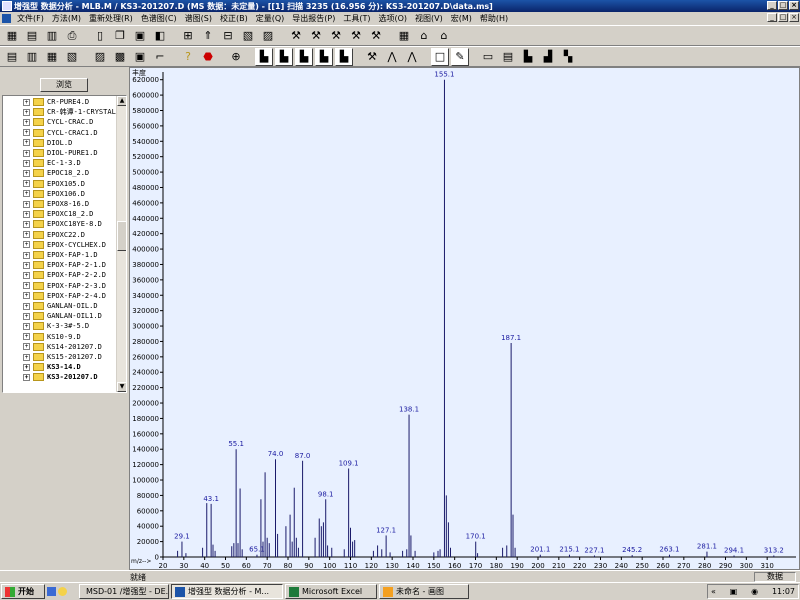 The height and width of the screenshot is (600, 800). What do you see at coordinates (488, 57) in the screenshot?
I see `bar-view-icon: ▭` at bounding box center [488, 57].